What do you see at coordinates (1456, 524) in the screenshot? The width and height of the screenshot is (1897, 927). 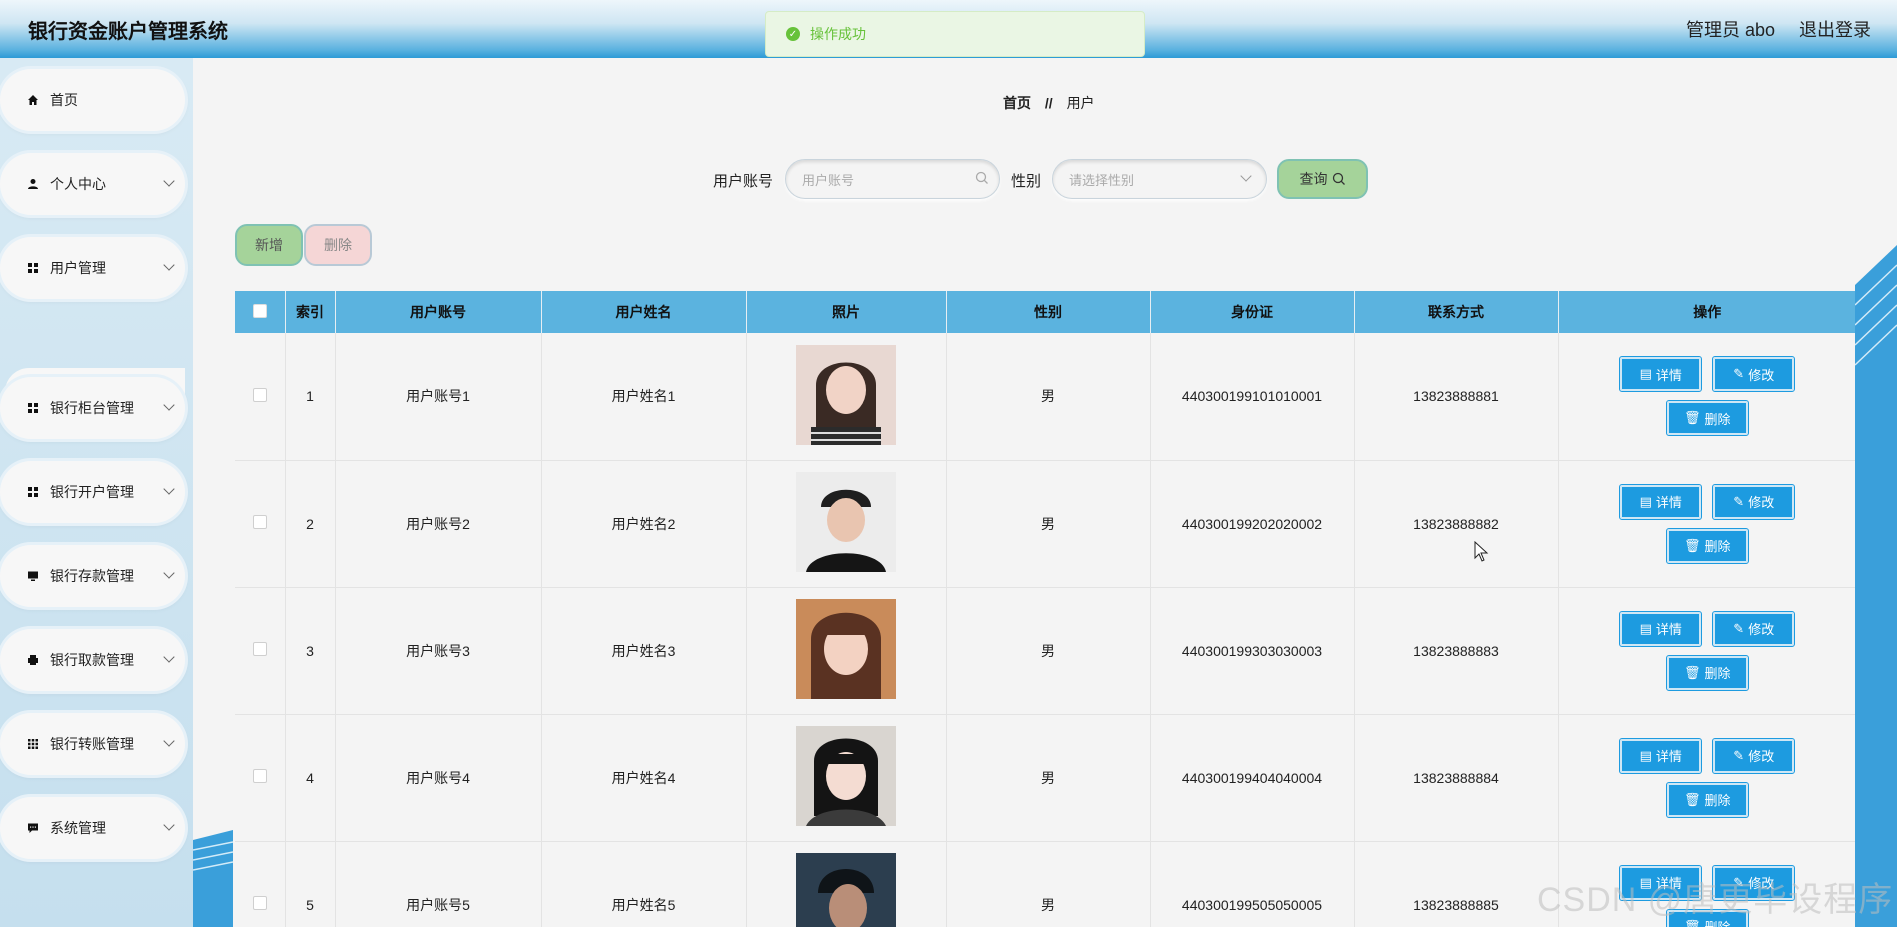 I see `row-phone: 13823888882` at bounding box center [1456, 524].